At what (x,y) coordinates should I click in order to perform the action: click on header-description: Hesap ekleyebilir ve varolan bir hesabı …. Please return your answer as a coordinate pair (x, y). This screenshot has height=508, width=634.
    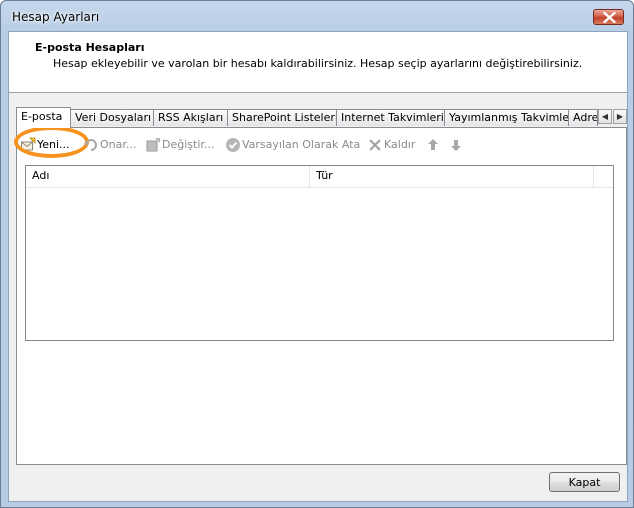
    Looking at the image, I should click on (318, 63).